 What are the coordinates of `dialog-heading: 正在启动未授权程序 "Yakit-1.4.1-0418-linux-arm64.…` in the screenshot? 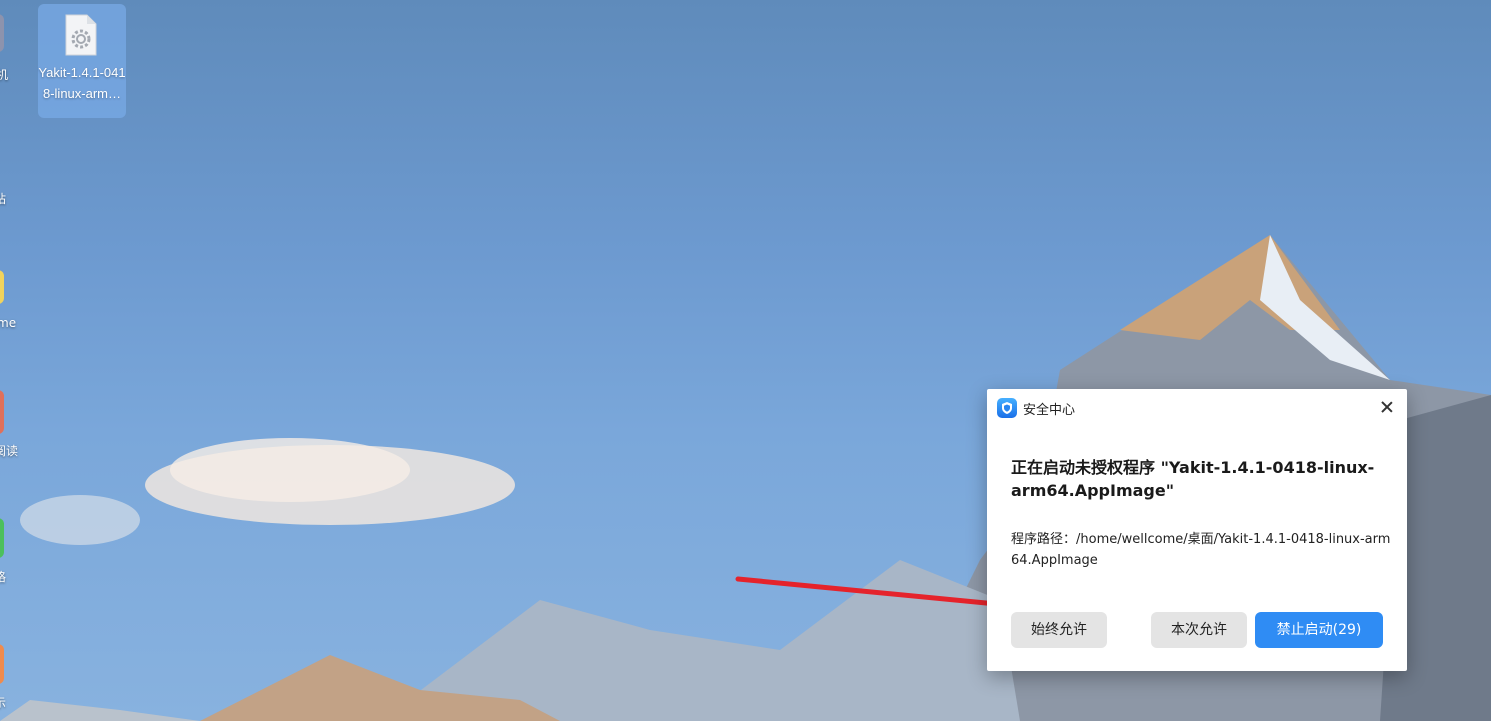 It's located at (1193, 479).